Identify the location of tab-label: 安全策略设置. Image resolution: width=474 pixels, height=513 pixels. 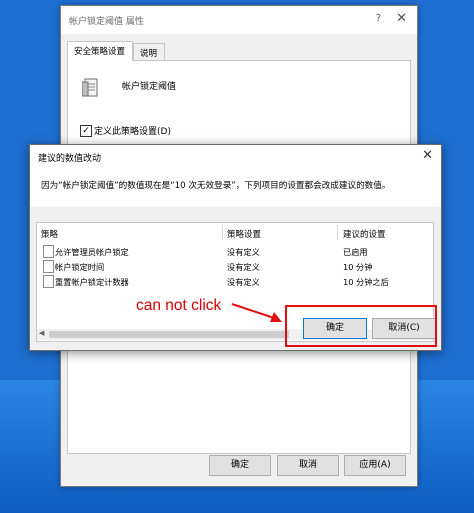
(100, 52).